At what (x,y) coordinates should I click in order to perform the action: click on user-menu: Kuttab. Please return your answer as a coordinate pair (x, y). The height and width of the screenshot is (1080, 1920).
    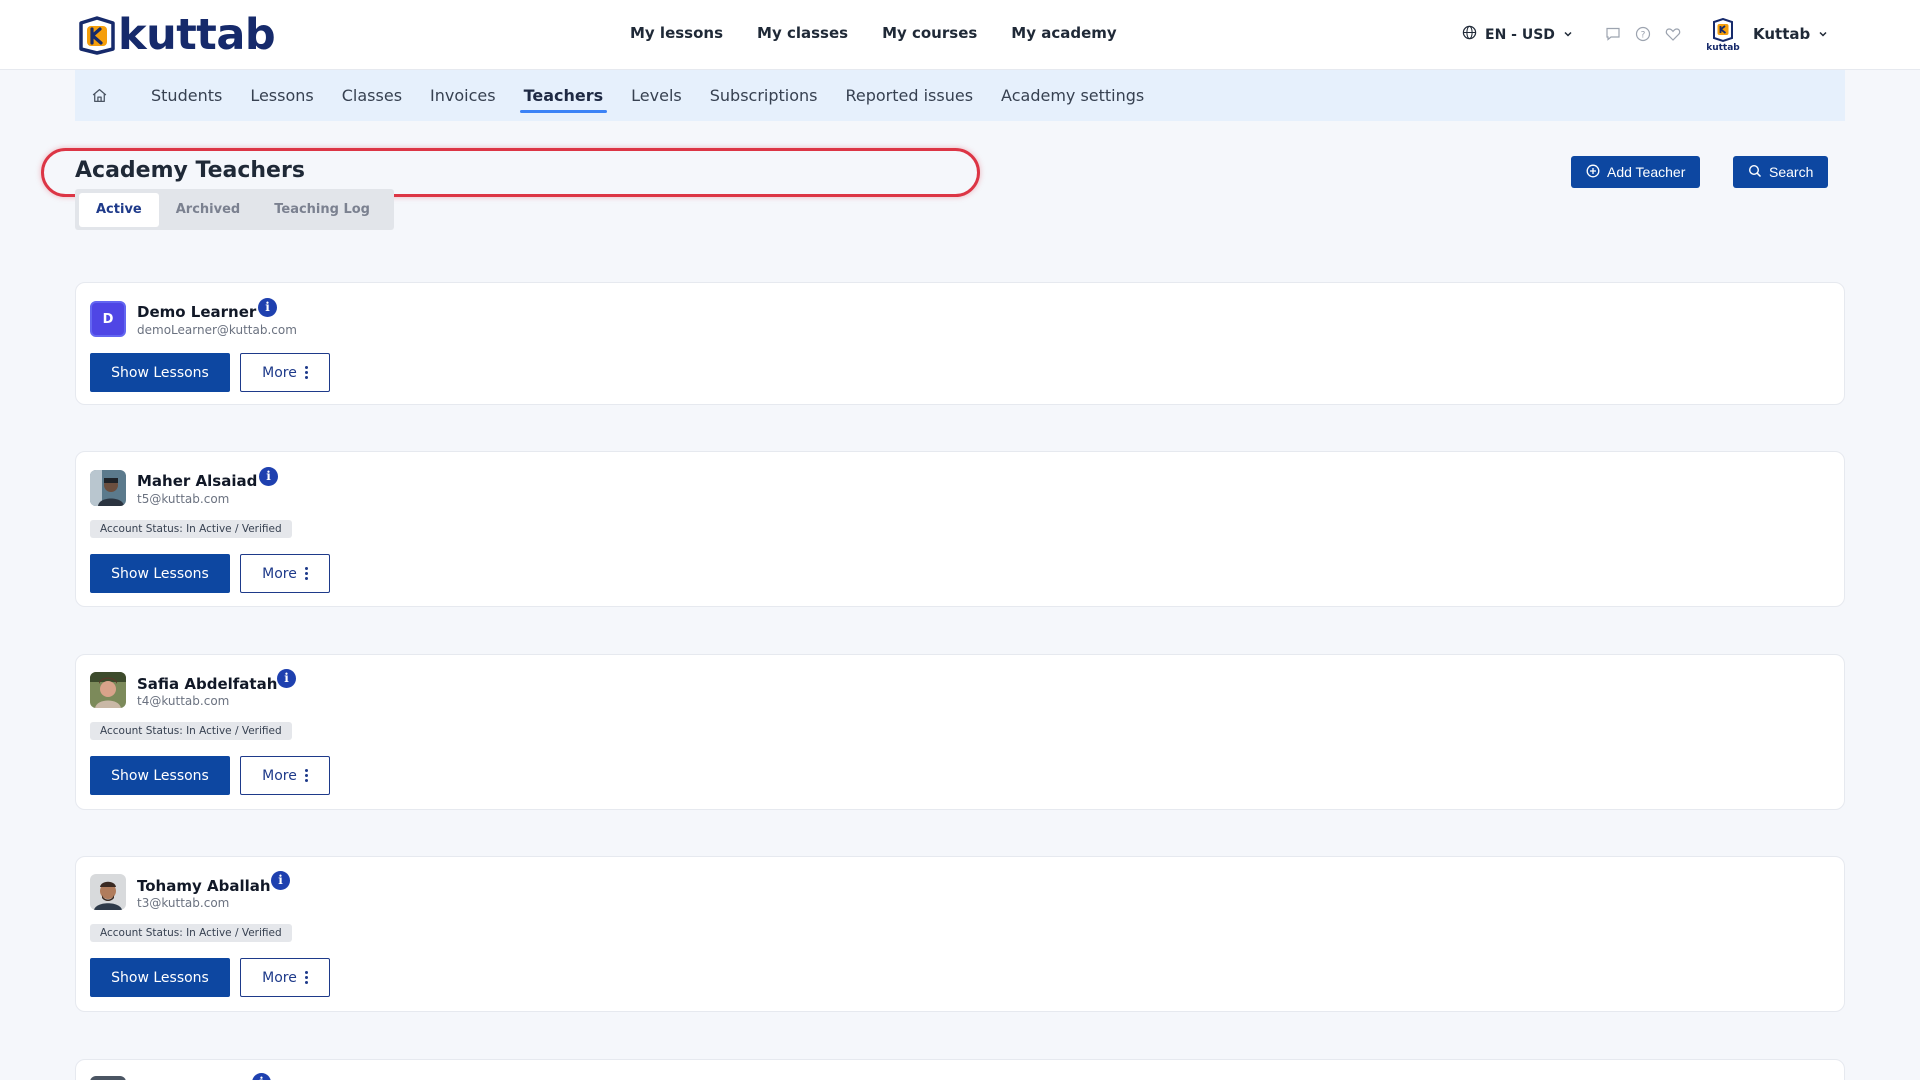
    Looking at the image, I should click on (1790, 34).